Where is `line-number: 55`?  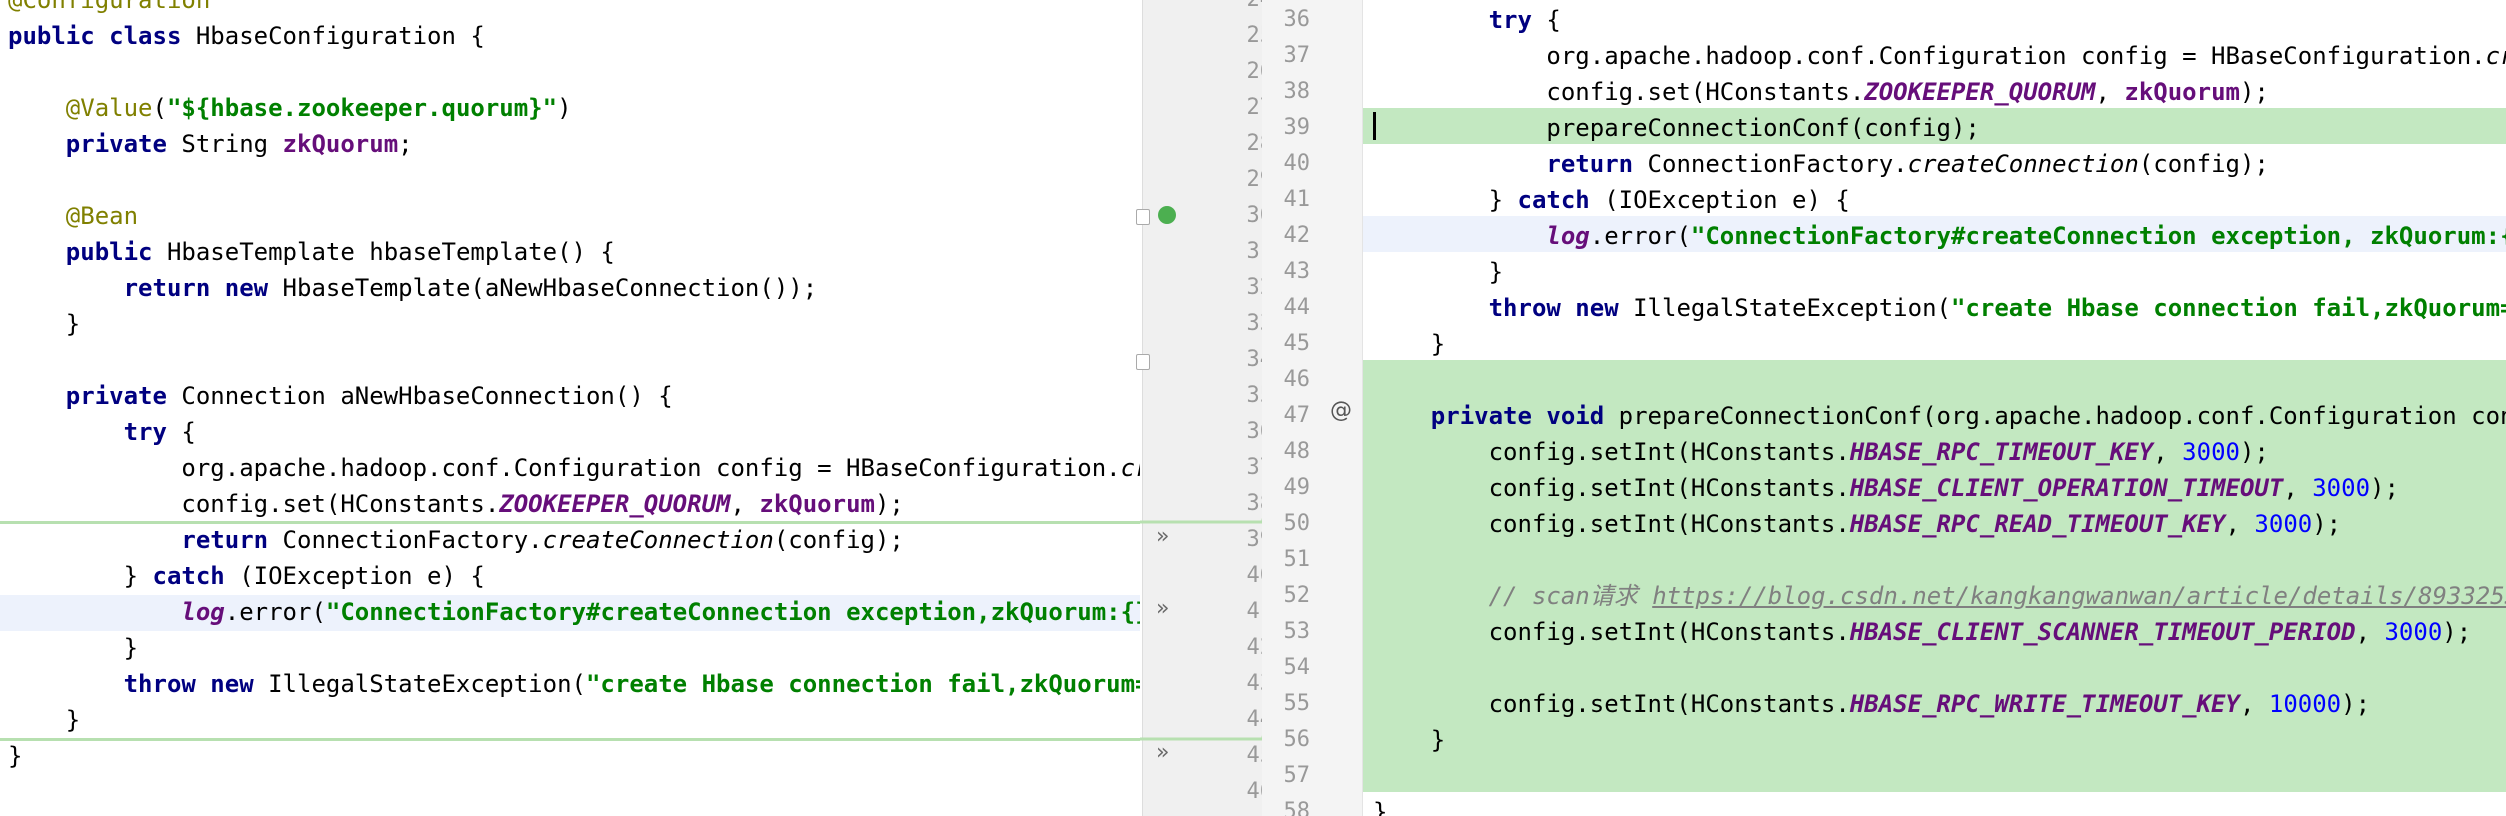
line-number: 55 is located at coordinates (1297, 703).